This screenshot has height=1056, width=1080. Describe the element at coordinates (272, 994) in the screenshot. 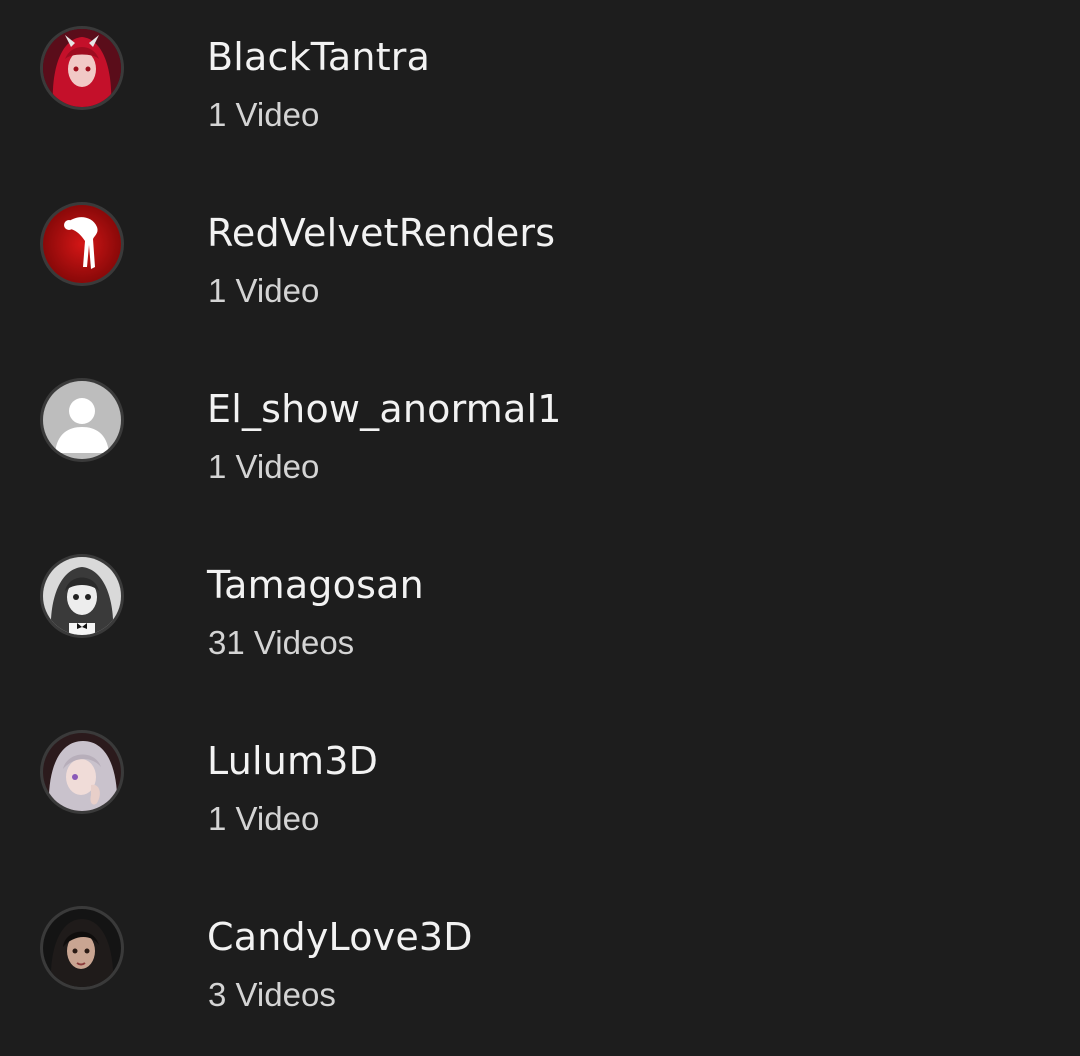

I see `video-count: 3 Videos` at that location.